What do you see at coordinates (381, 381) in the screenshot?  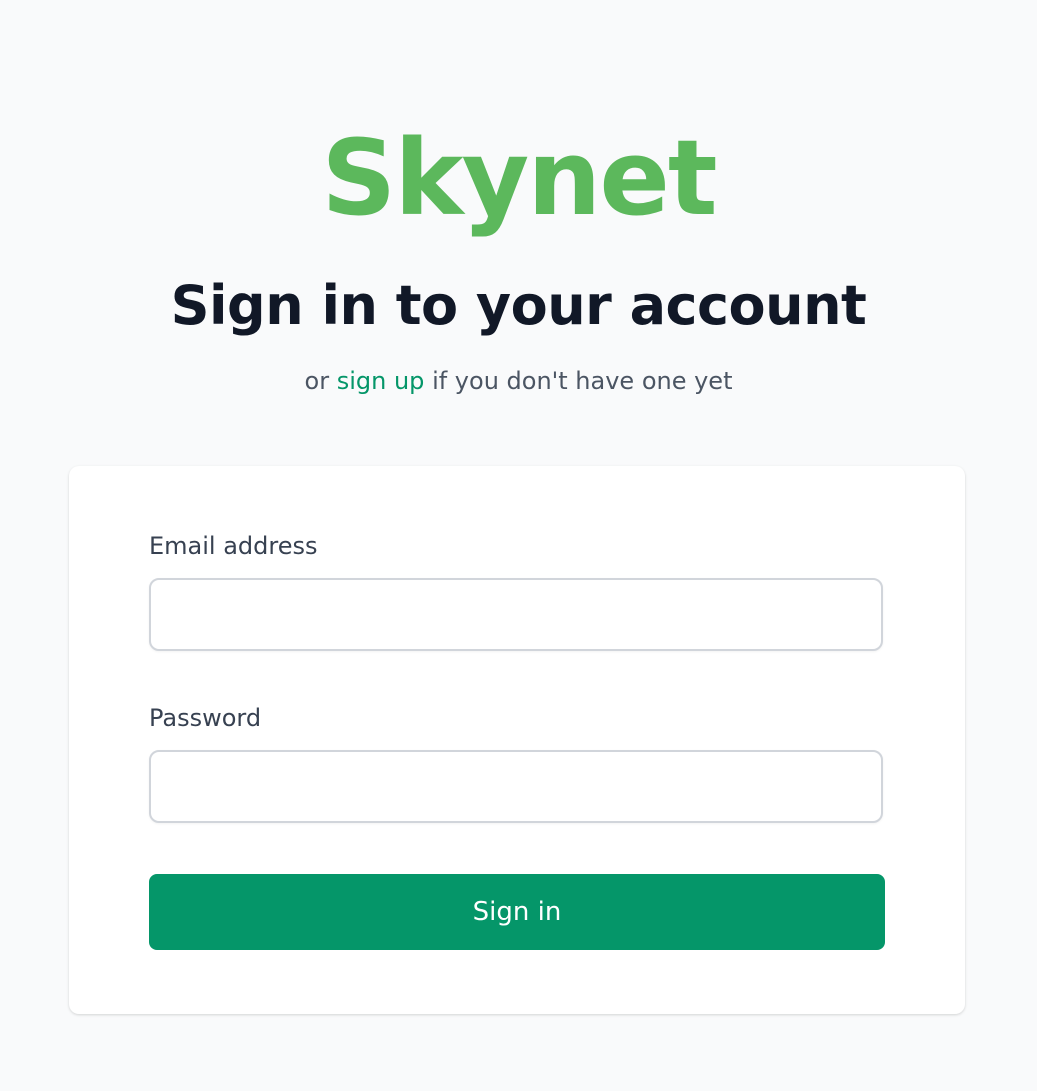 I see `sign-up-link: sign up` at bounding box center [381, 381].